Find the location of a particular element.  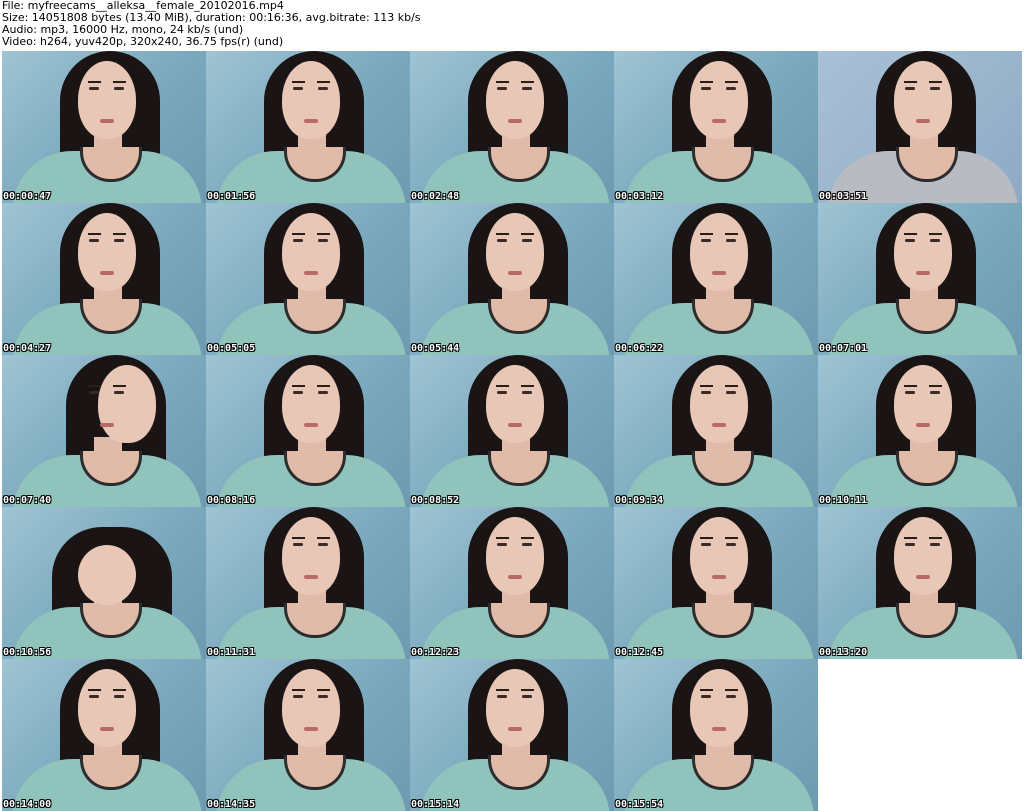

thumbnail-timestamp: 00:10:56 is located at coordinates (27, 652).